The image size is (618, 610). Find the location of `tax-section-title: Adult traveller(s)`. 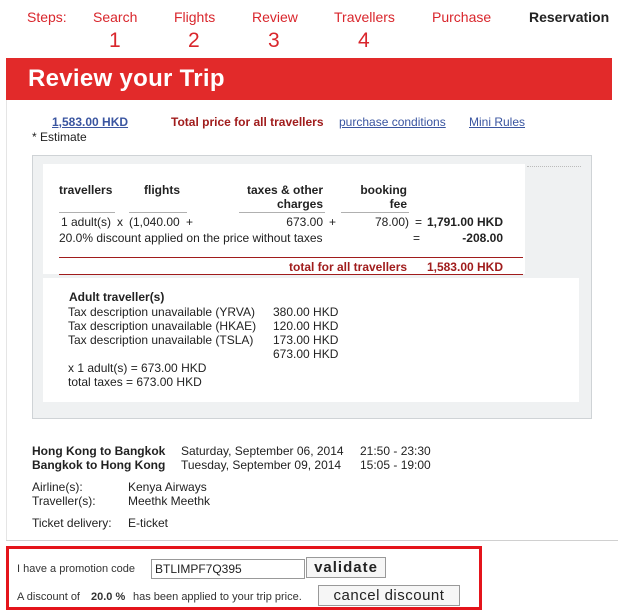

tax-section-title: Adult traveller(s) is located at coordinates (117, 297).